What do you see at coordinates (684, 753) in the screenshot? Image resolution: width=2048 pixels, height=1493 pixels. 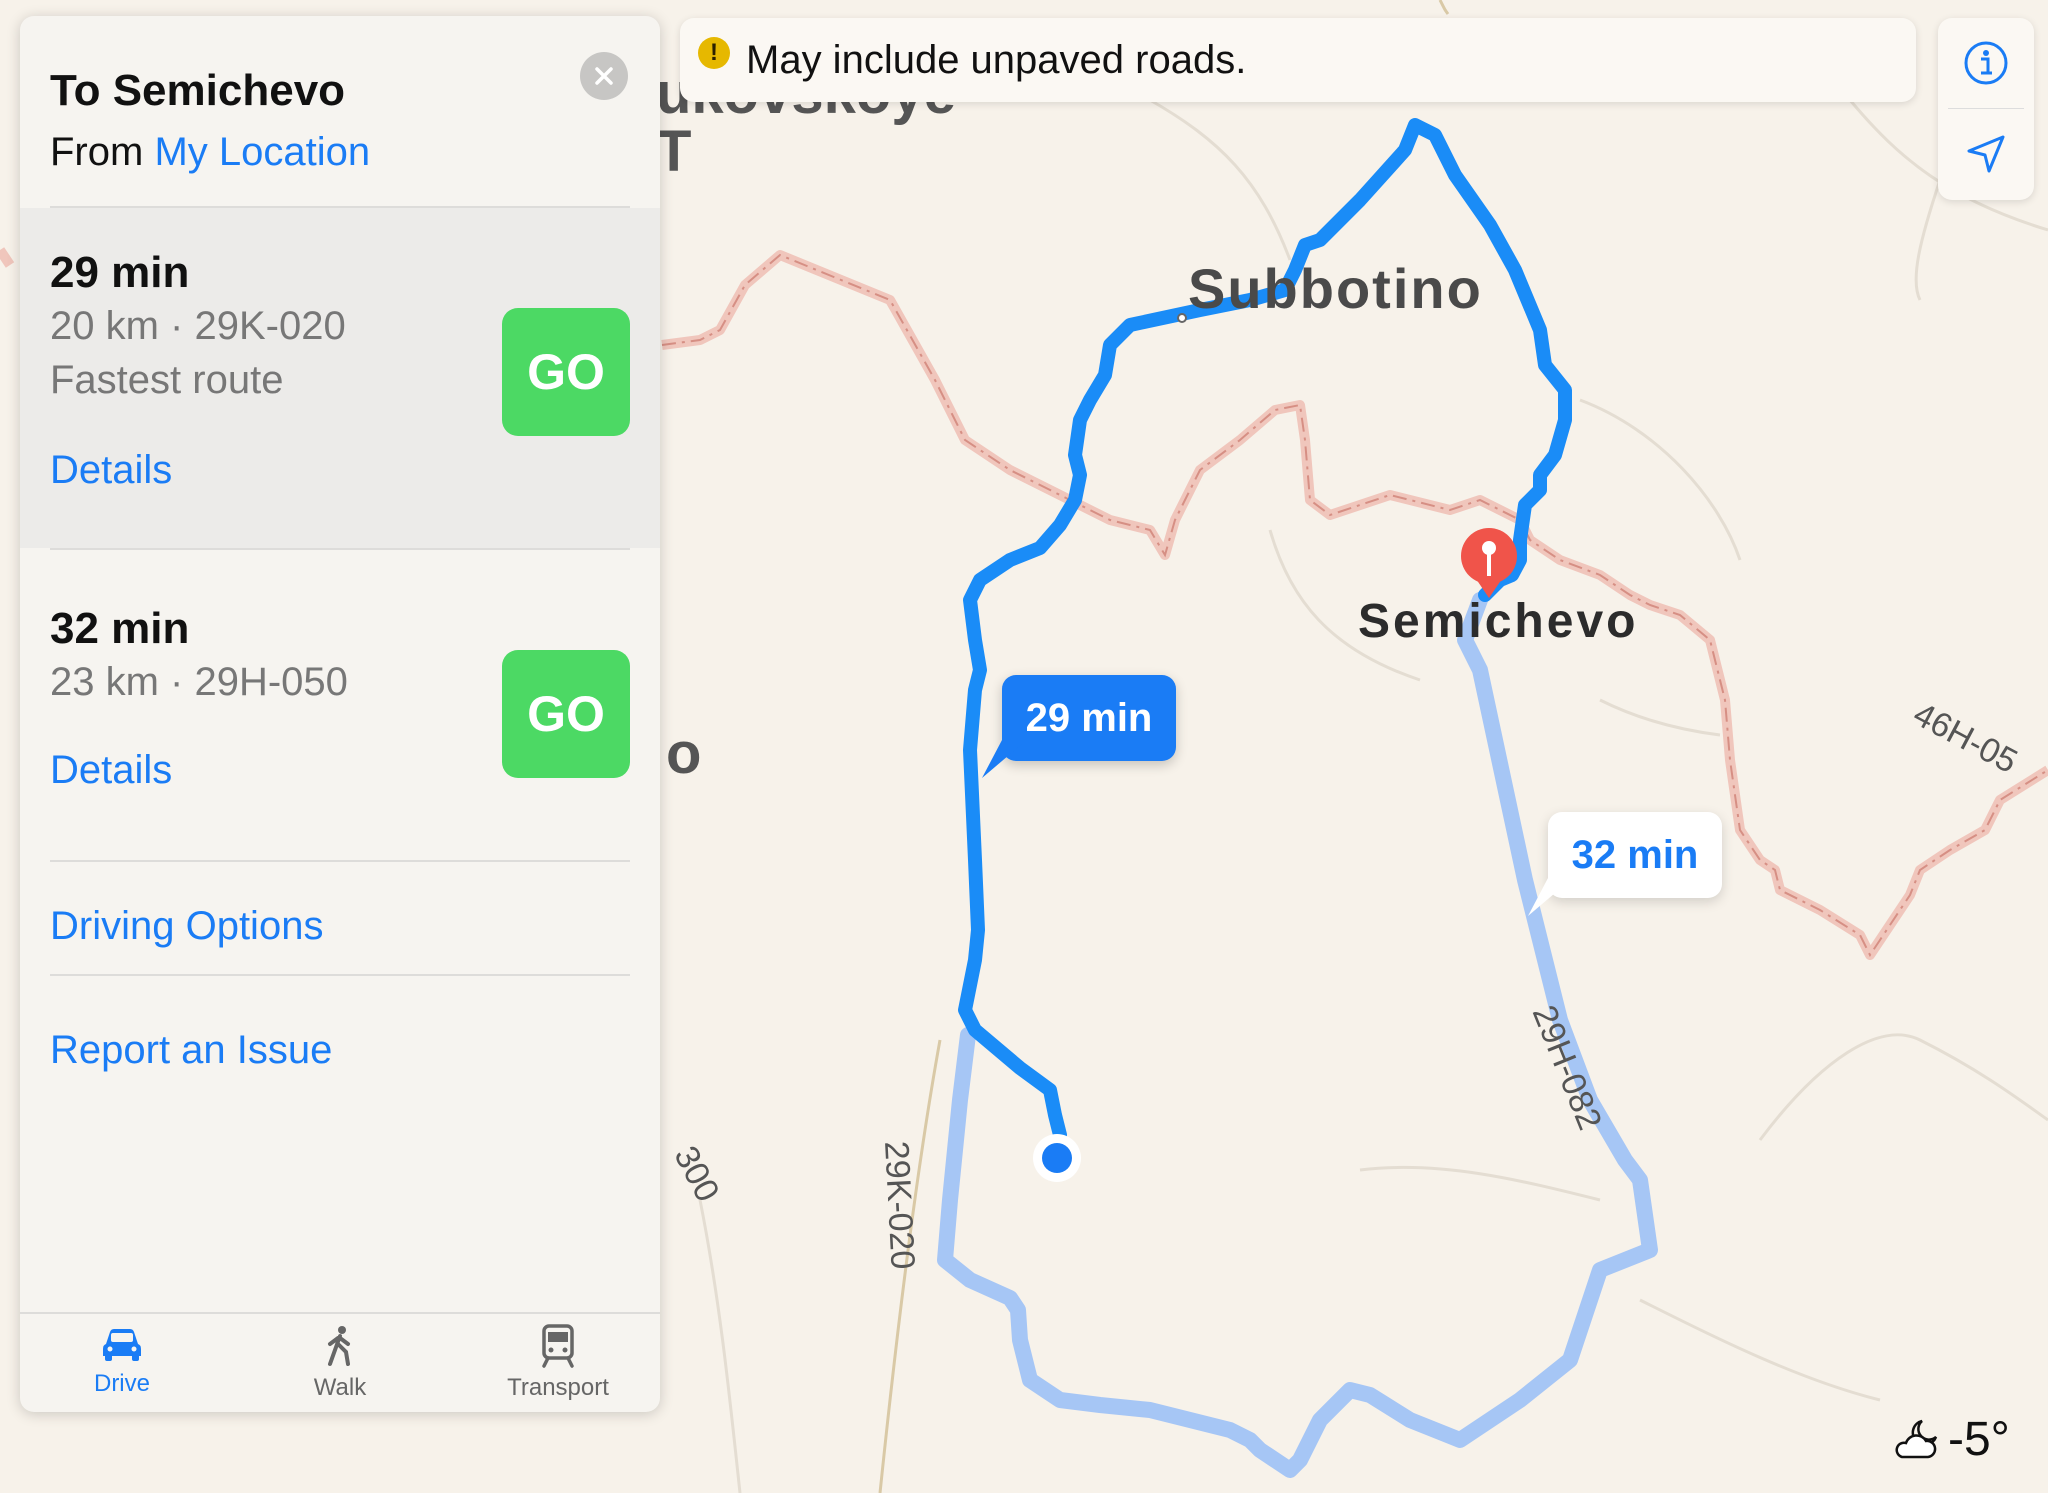 I see `map-place-partial-mid: o` at bounding box center [684, 753].